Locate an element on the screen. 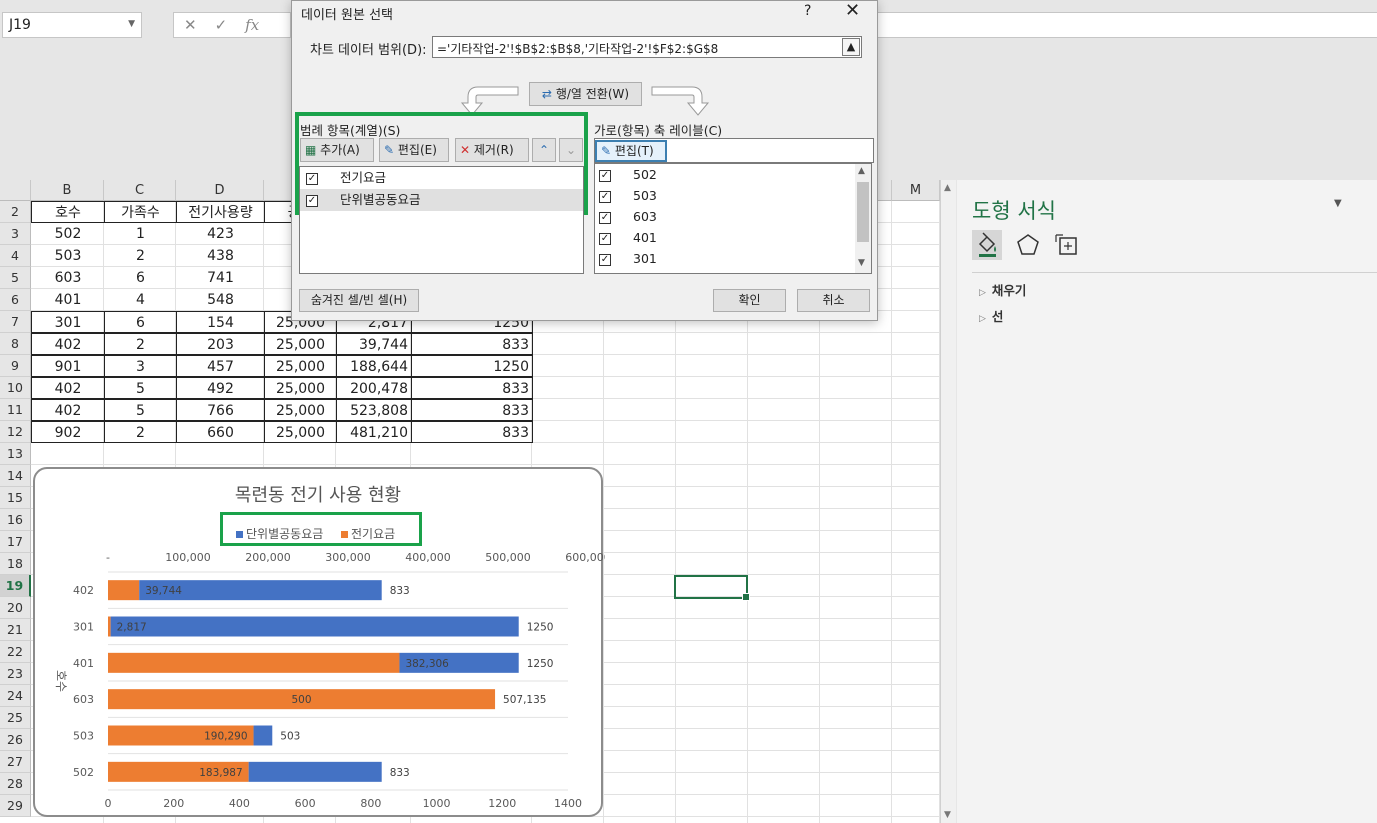  row-header: 9 is located at coordinates (15, 366).